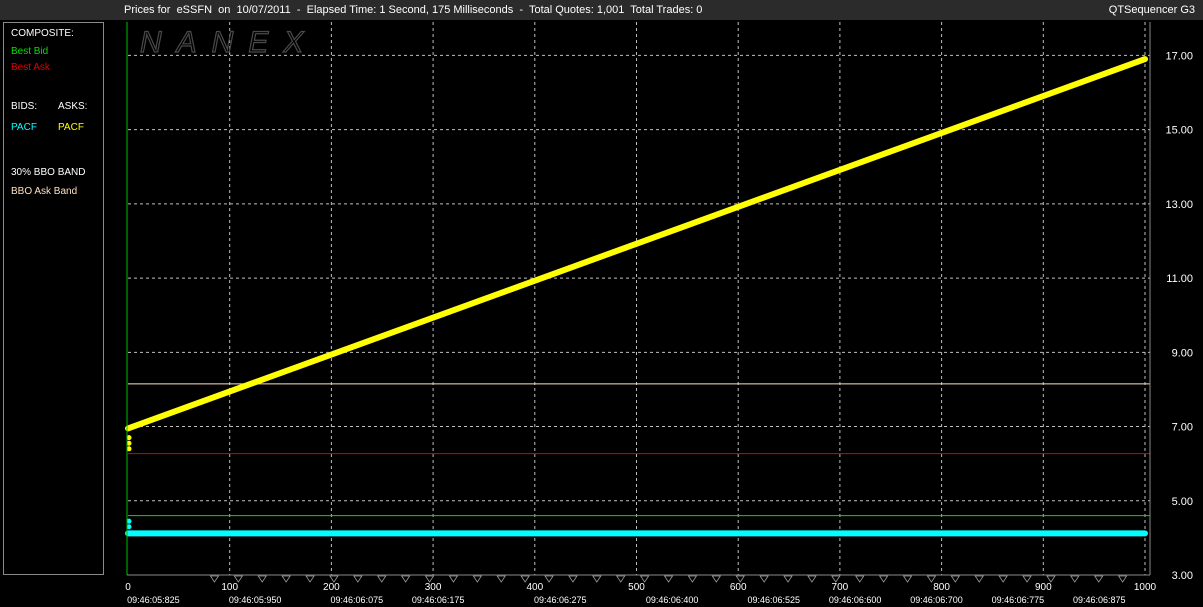 The height and width of the screenshot is (607, 1203). What do you see at coordinates (438, 600) in the screenshot?
I see `time-label: 09:46:06:175` at bounding box center [438, 600].